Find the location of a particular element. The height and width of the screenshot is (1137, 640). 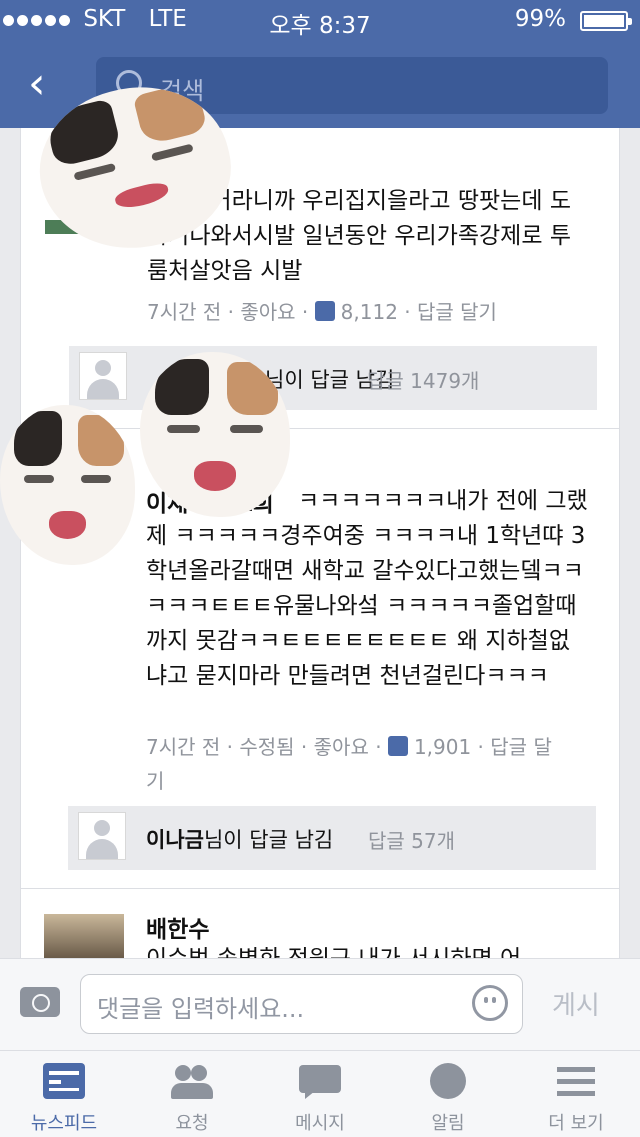

tab-news-feed: 뉴스피드 is located at coordinates (64, 1094).